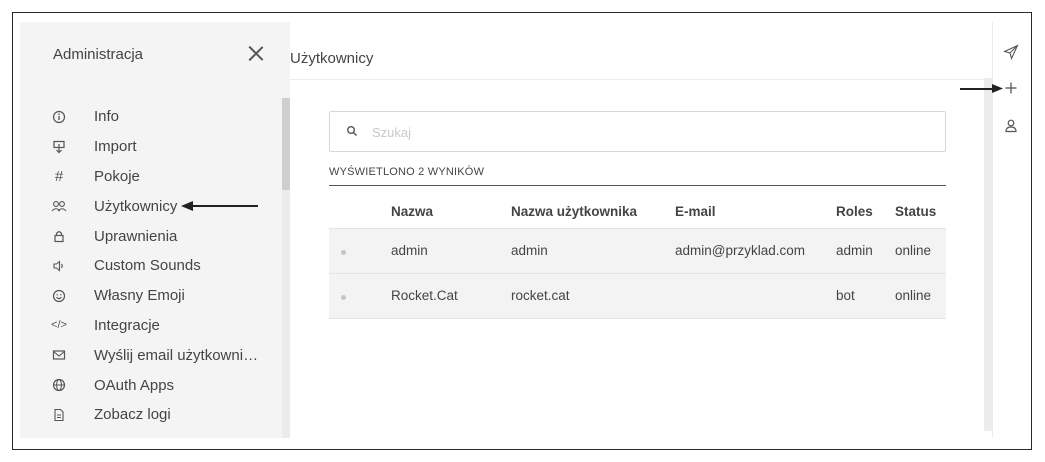 This screenshot has height=462, width=1045. I want to click on annotation-arrow-users, so click(223, 206).